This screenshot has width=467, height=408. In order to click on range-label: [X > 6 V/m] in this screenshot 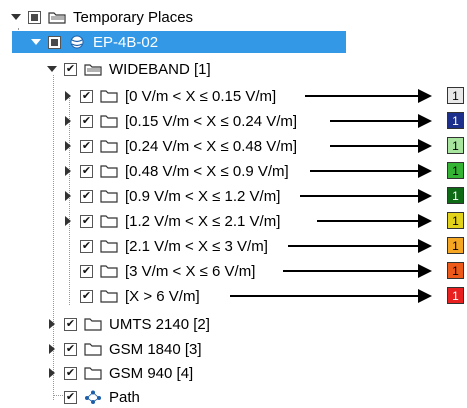, I will do `click(162, 296)`.